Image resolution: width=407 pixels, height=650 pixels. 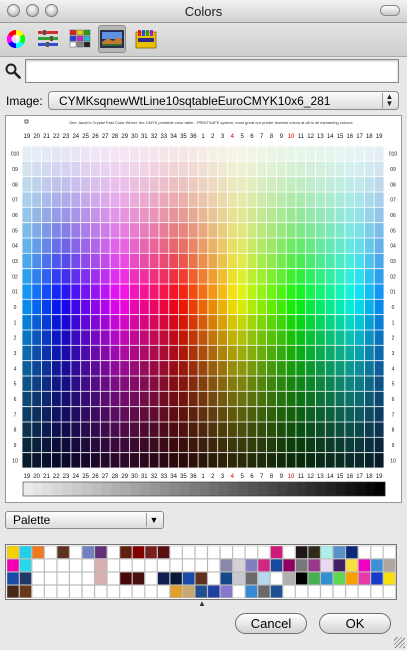 I want to click on palette-mode-select: Palette ▼, so click(x=84, y=520).